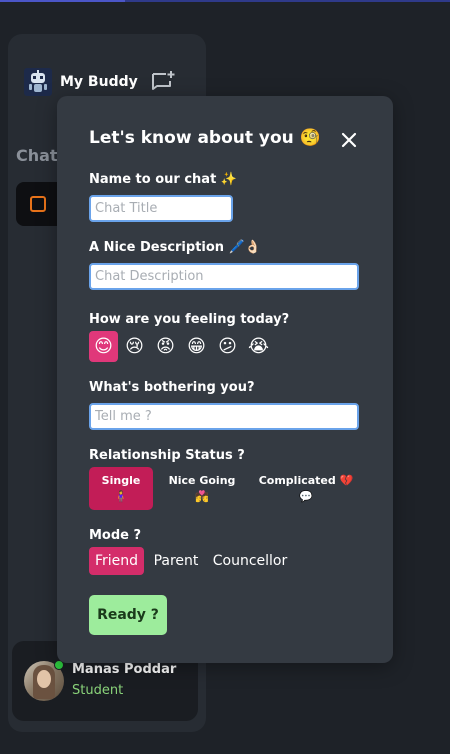  I want to click on chat-title-input, so click(161, 208).